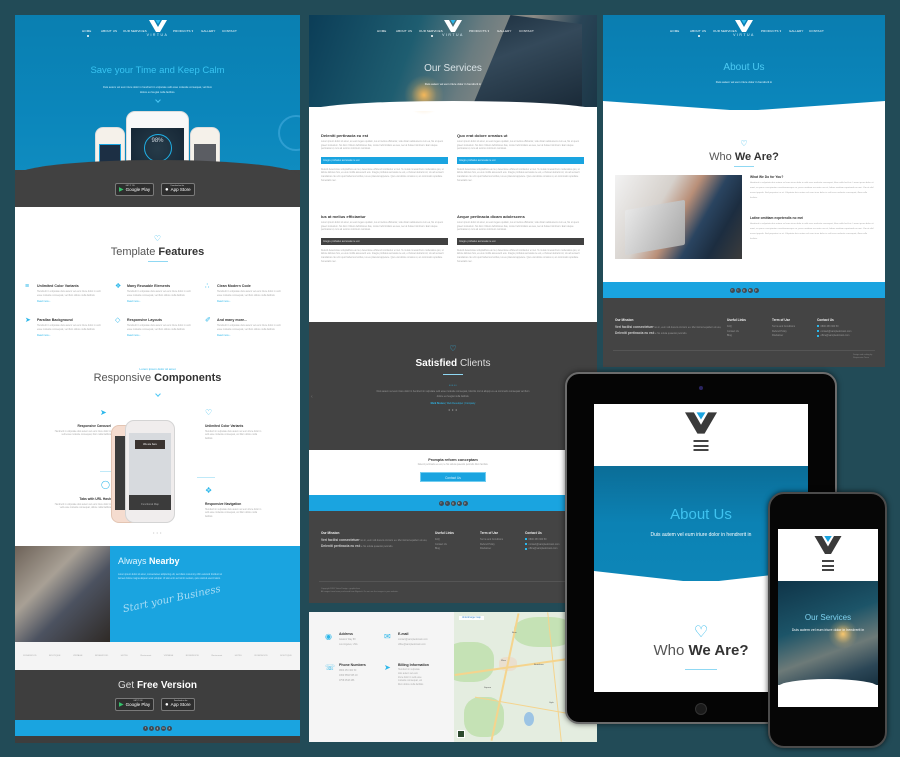  I want to click on map-label: Brno, so click(514, 633).